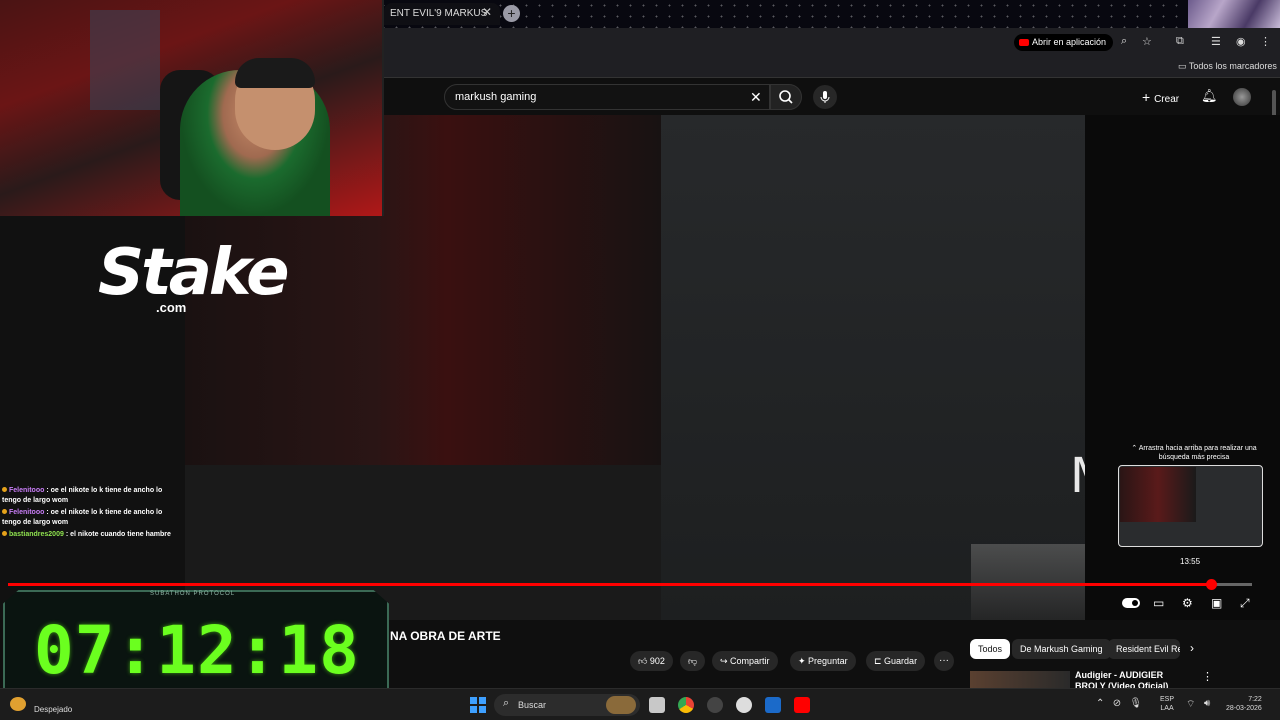 The height and width of the screenshot is (720, 1280). I want to click on stake-logo-domain: .com, so click(171, 307).